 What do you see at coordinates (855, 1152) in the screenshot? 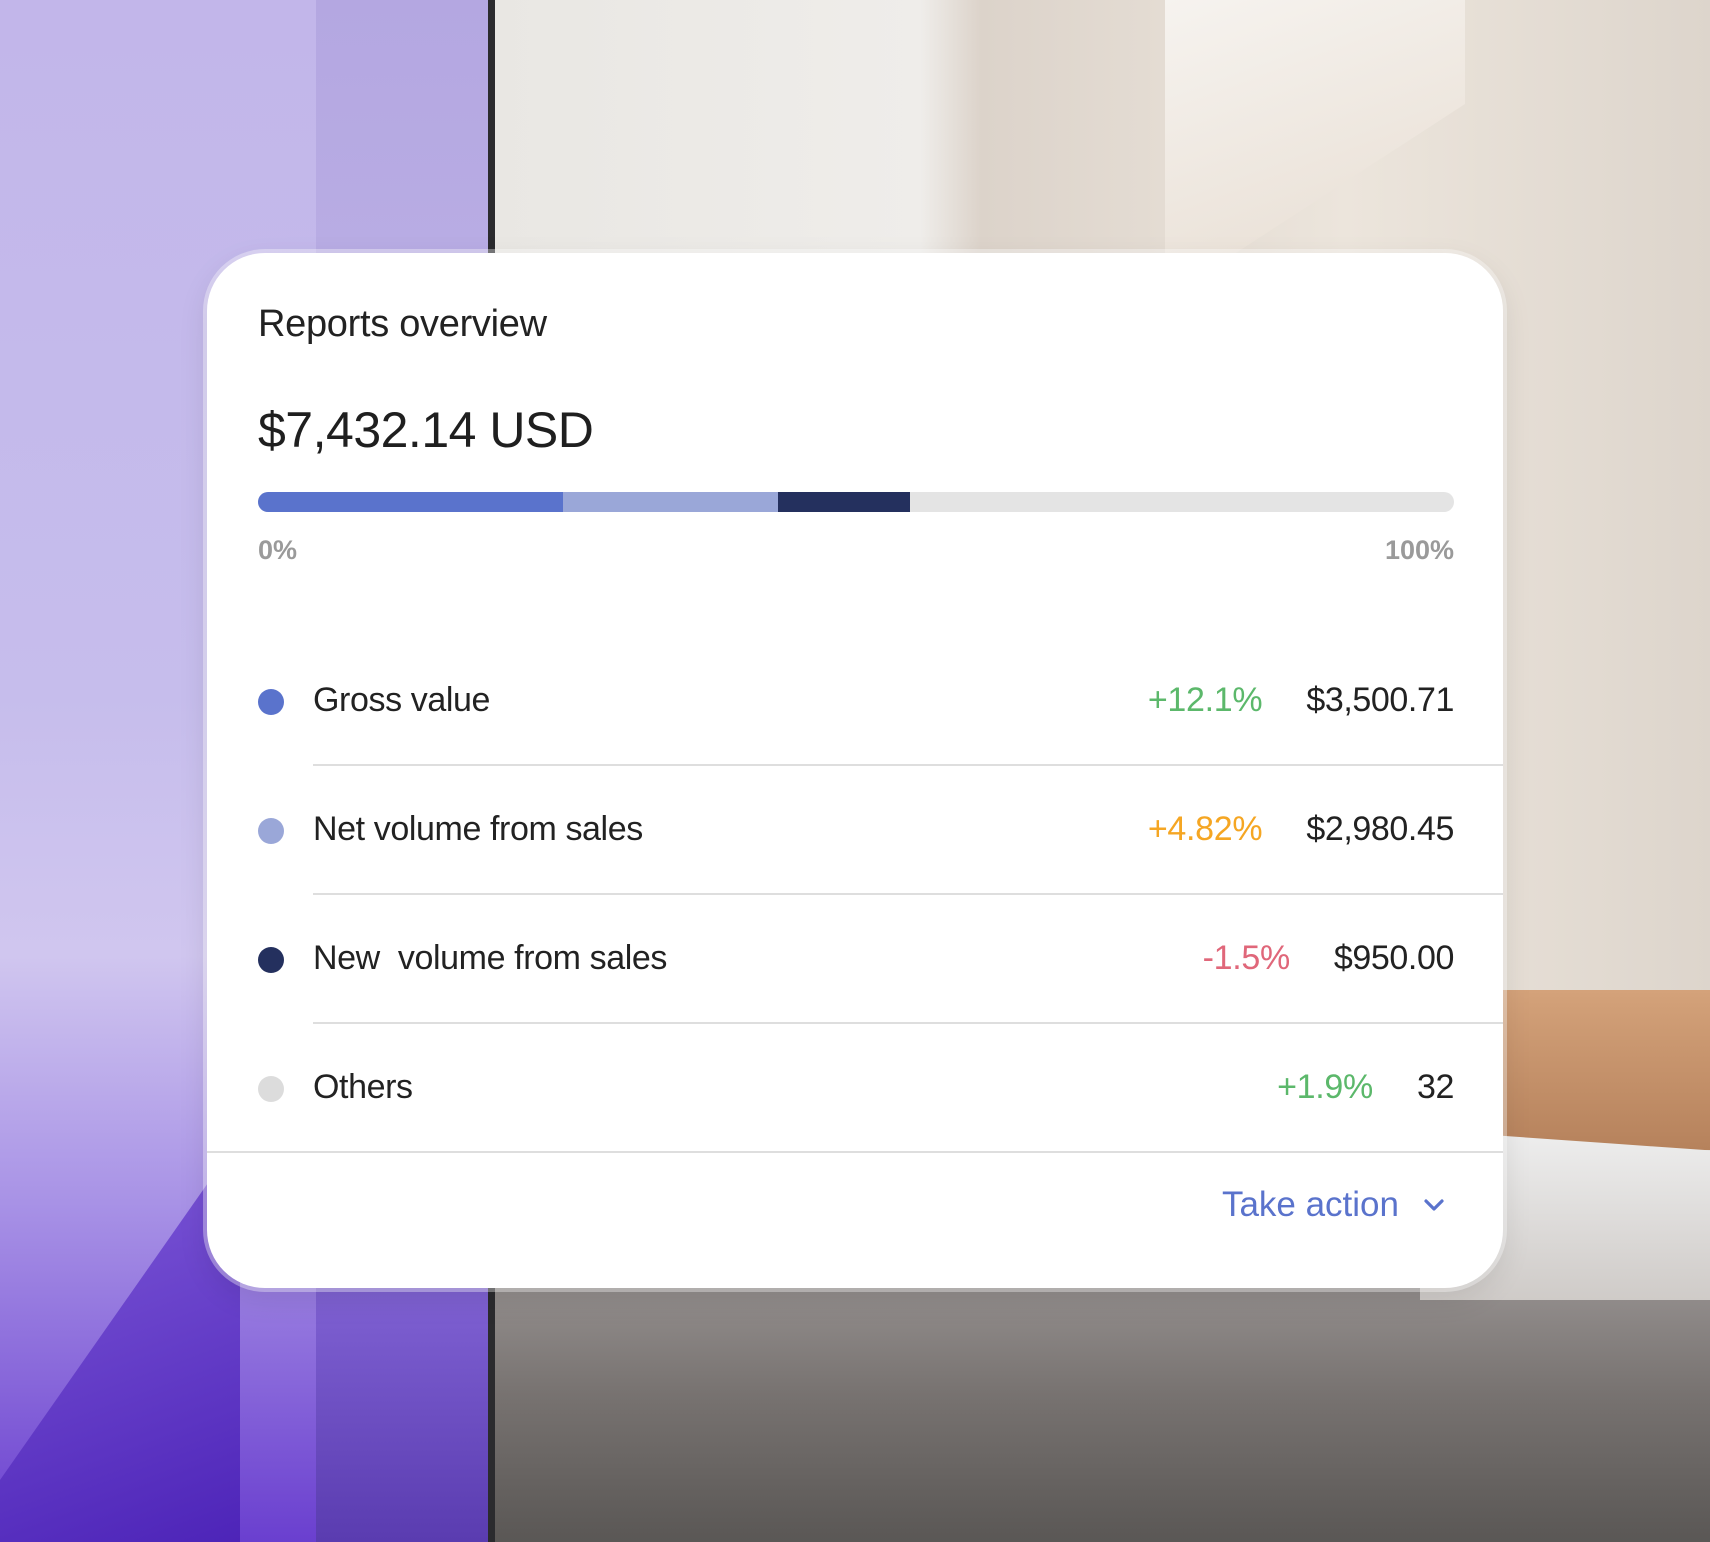
I see `divider` at bounding box center [855, 1152].